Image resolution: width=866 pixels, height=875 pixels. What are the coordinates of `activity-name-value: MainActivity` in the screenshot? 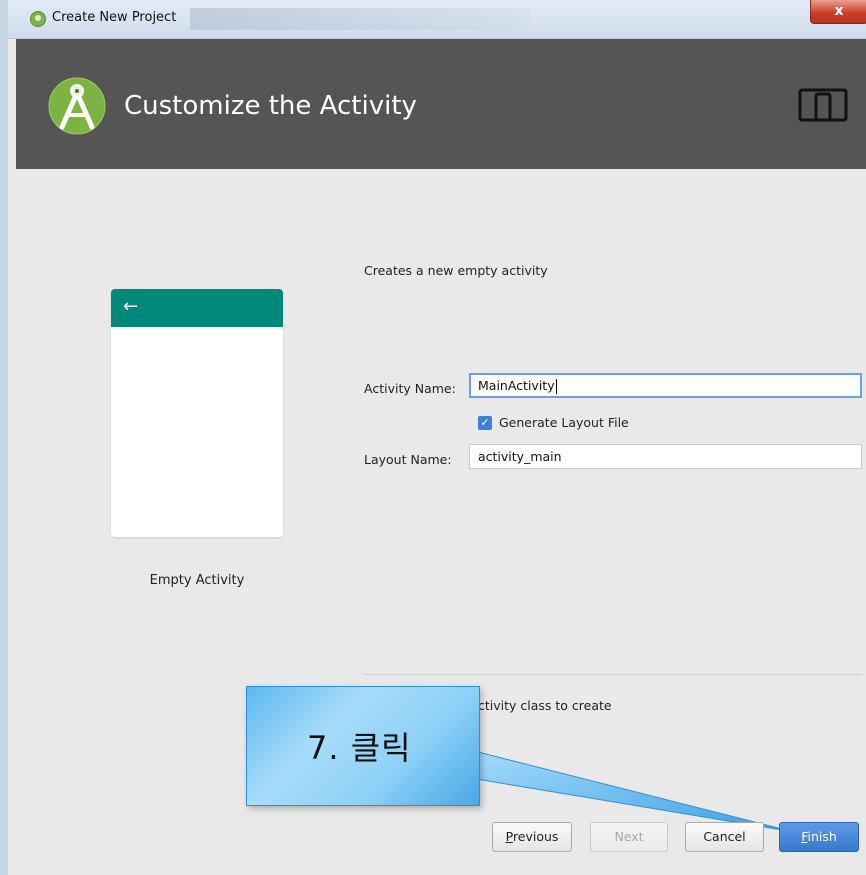 It's located at (516, 385).